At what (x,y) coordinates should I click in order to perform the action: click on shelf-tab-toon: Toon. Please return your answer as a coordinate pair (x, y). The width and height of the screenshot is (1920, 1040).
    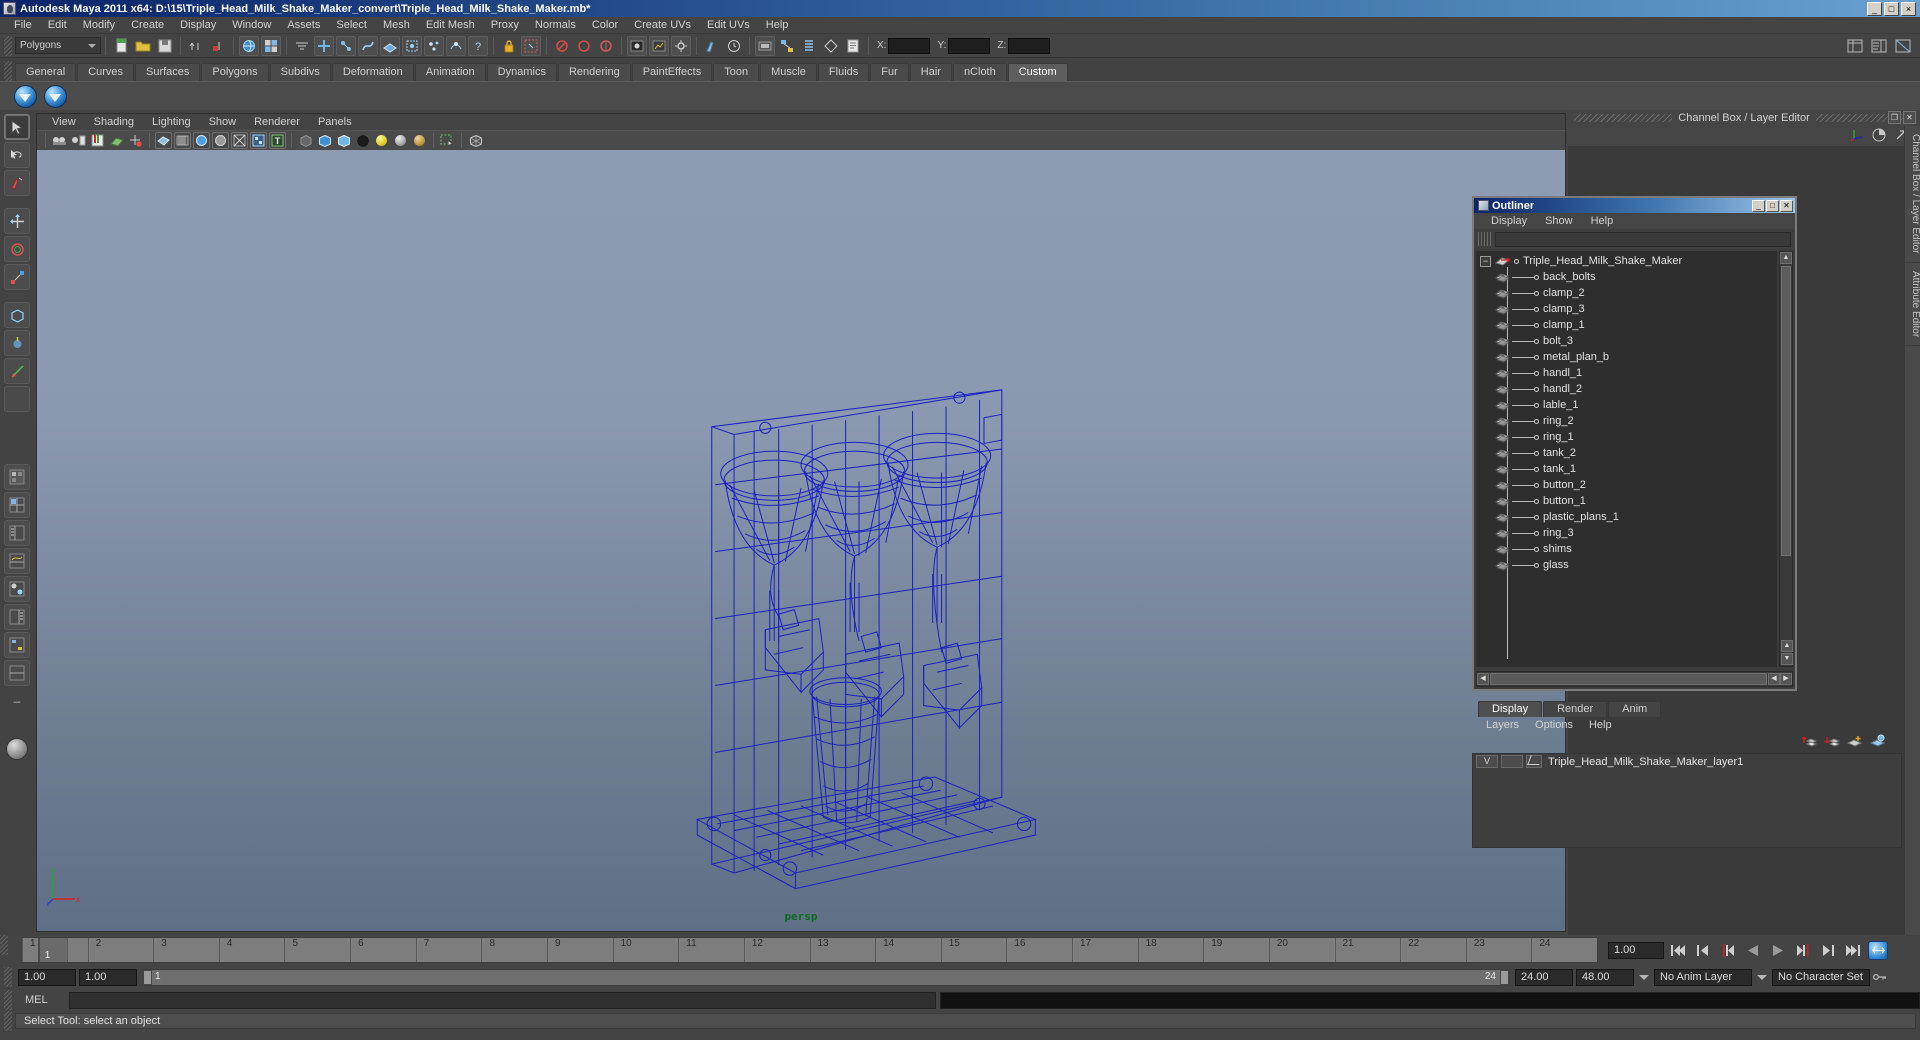
    Looking at the image, I should click on (736, 72).